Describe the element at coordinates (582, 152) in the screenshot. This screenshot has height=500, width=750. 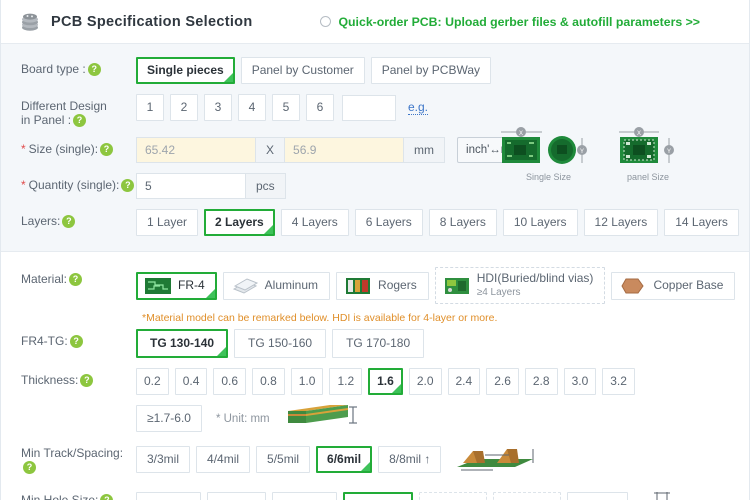
I see `svg-text: Y` at that location.